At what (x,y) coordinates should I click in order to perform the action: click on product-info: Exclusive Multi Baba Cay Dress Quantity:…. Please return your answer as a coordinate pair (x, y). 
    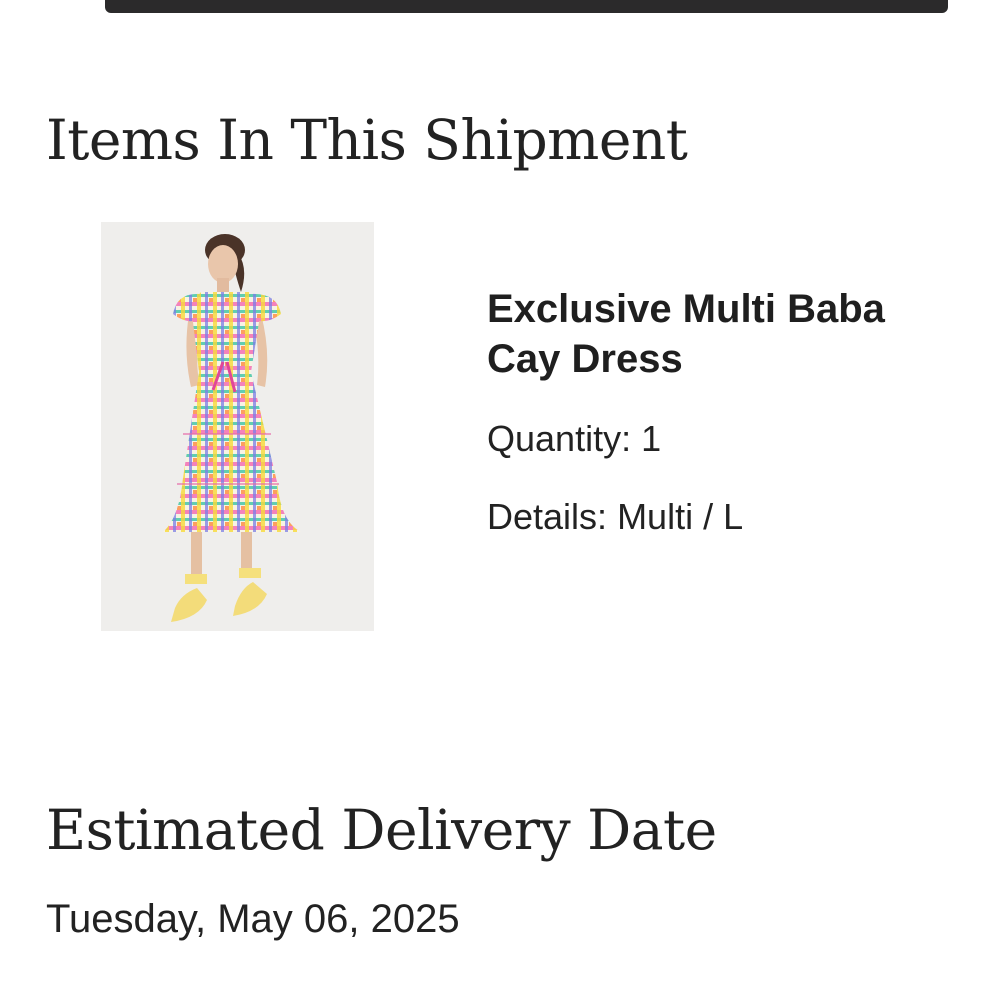
    Looking at the image, I should click on (727, 410).